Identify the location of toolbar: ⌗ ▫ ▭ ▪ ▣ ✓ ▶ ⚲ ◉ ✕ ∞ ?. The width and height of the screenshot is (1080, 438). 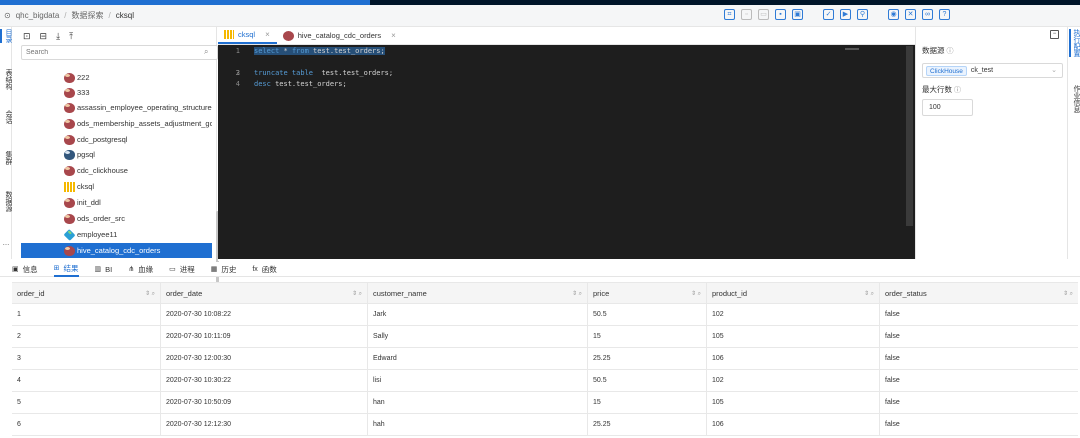
(837, 14).